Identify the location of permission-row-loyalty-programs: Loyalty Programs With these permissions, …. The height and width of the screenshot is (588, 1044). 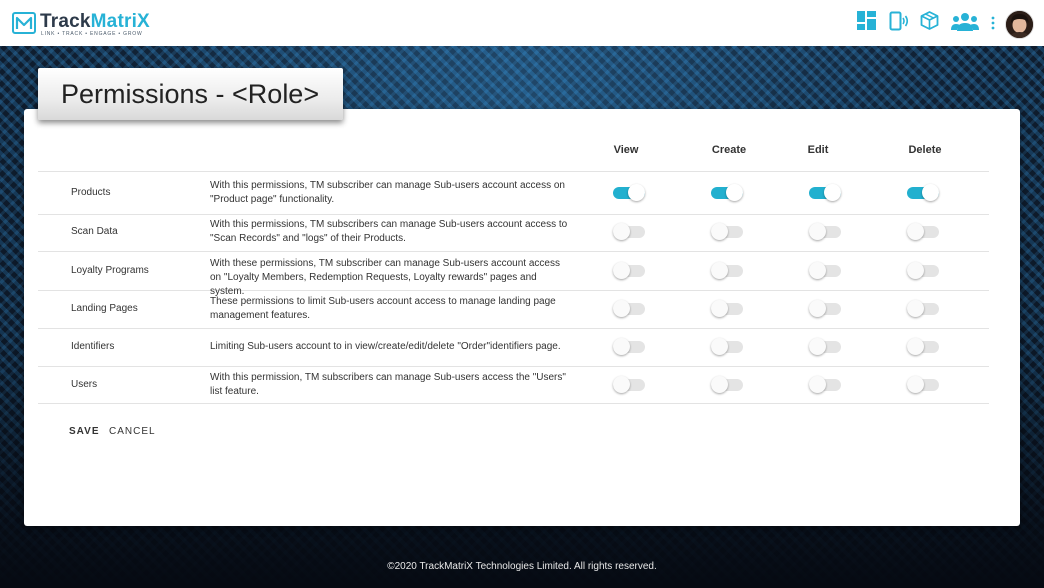
(513, 274).